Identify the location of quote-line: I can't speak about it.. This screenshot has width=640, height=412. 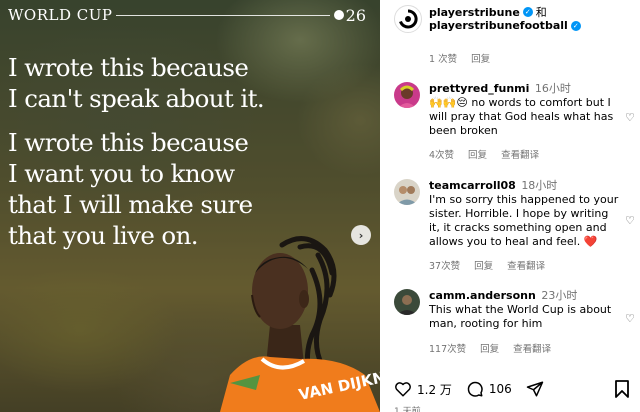
(136, 98).